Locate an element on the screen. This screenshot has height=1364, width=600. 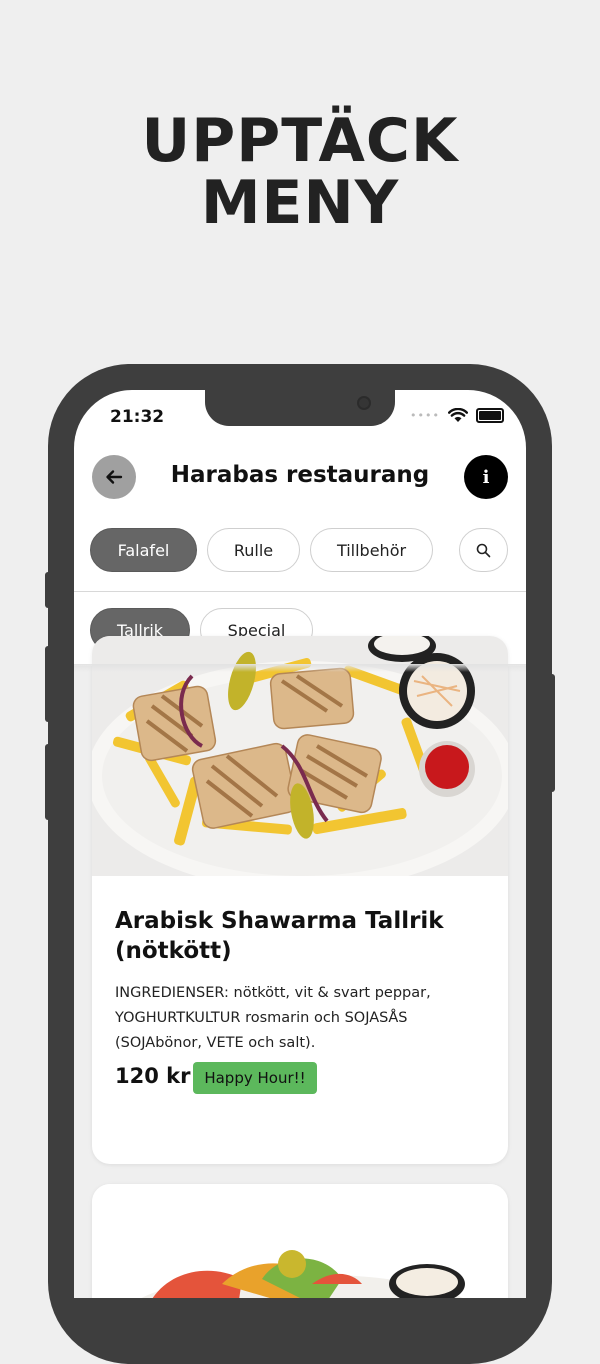
category-label: Rulle is located at coordinates (253, 550).